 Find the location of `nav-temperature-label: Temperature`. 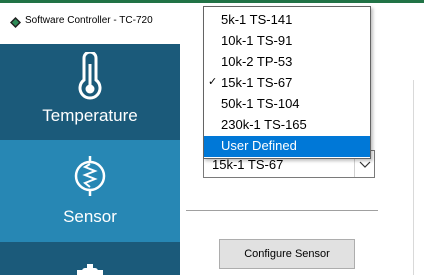

nav-temperature-label: Temperature is located at coordinates (90, 115).